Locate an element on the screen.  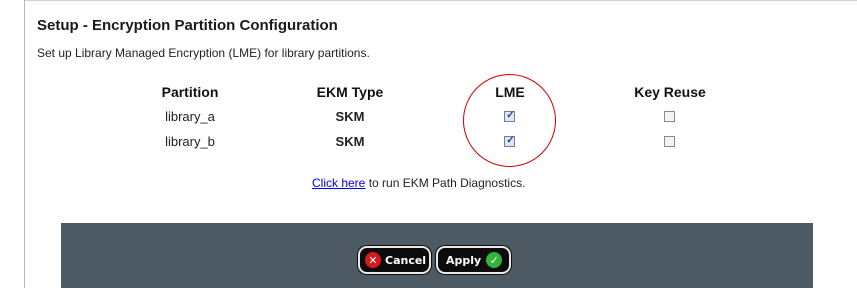
header-partition: Partition is located at coordinates (190, 92).